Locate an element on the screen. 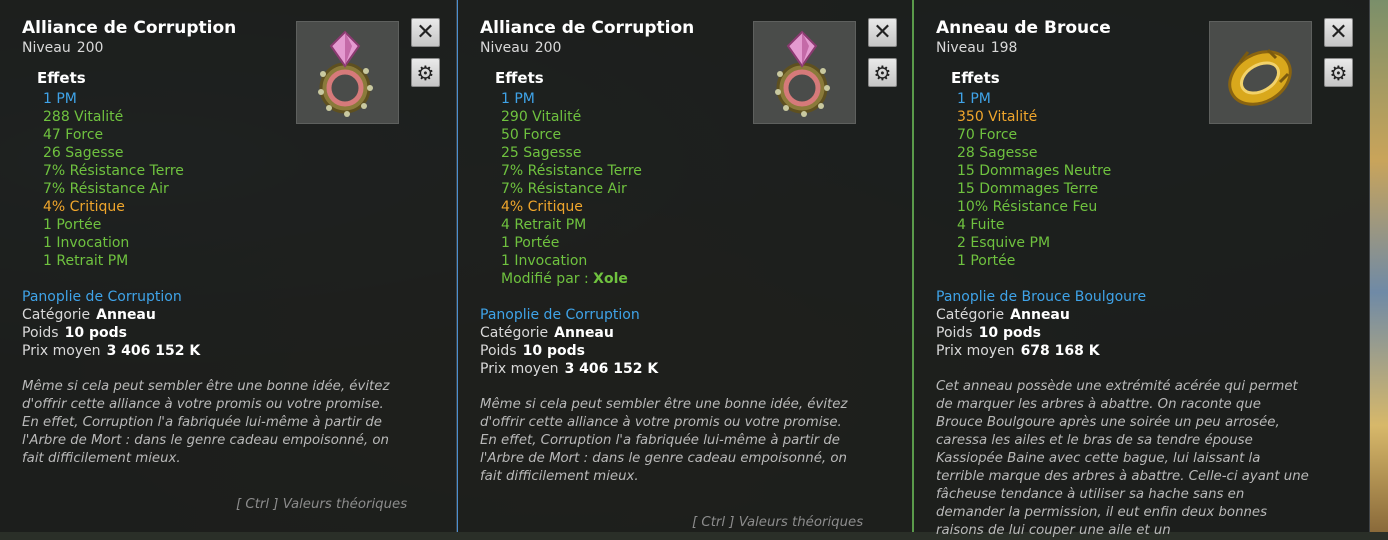 This screenshot has width=1388, height=540. effect-line: 28 Sagesse is located at coordinates (997, 153).